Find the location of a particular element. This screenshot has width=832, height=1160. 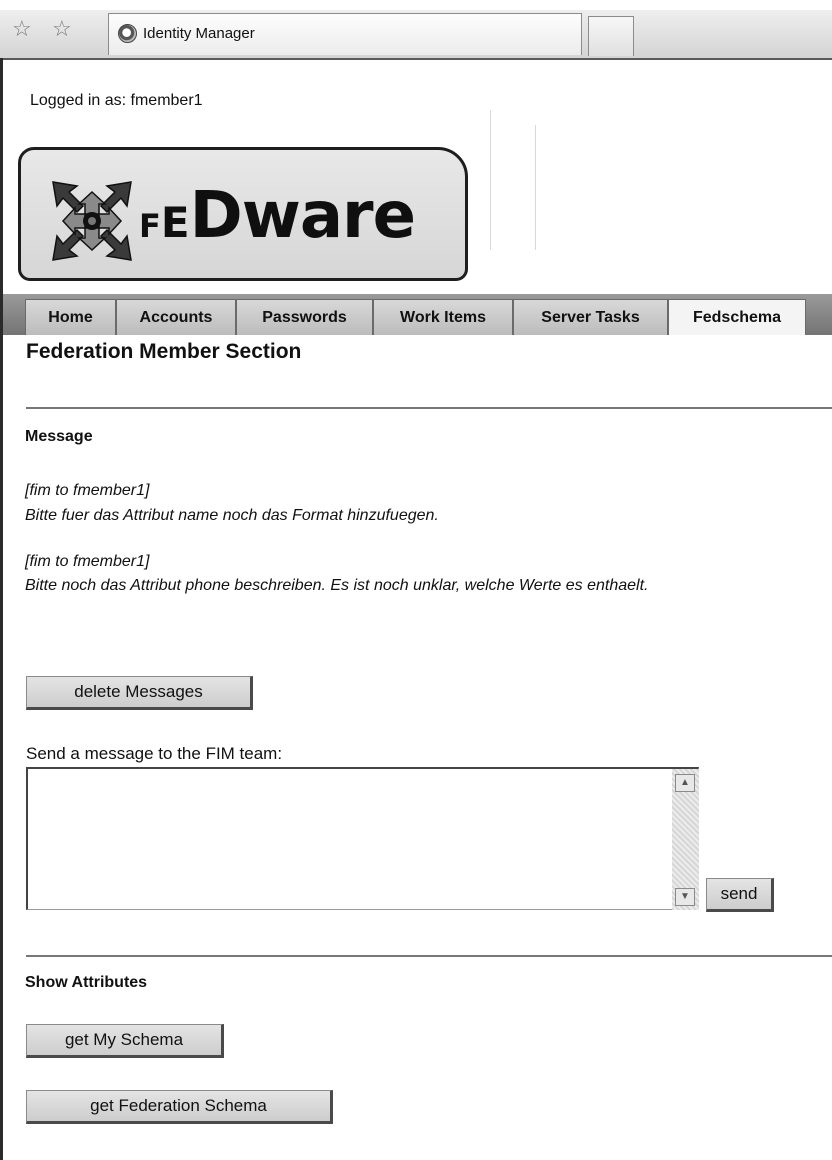

window-border is located at coordinates (1, 609).